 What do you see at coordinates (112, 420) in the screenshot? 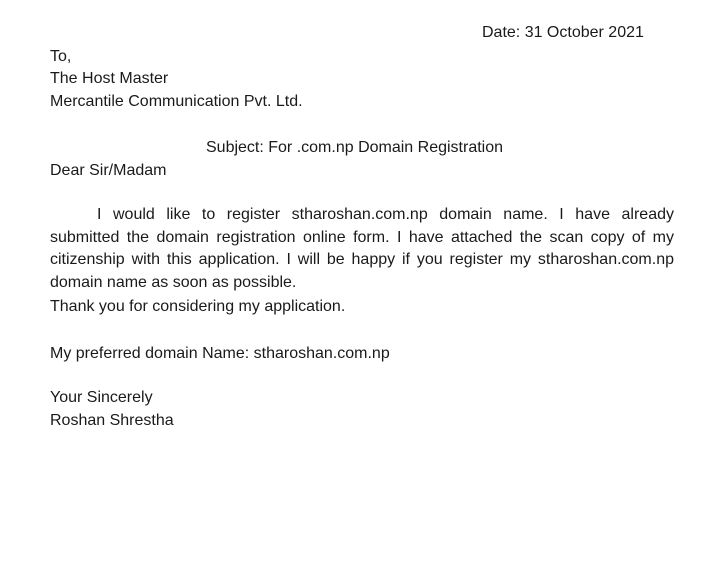
I see `signature-name: Roshan Shrestha` at bounding box center [112, 420].